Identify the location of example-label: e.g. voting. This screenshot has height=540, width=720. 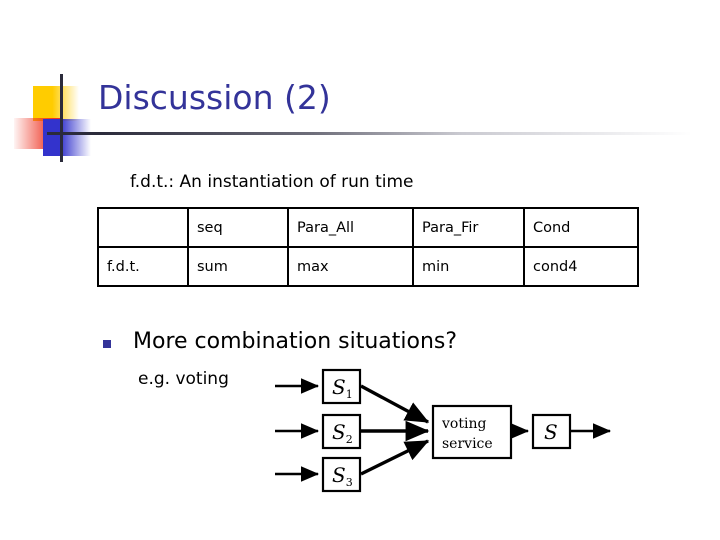
(183, 379).